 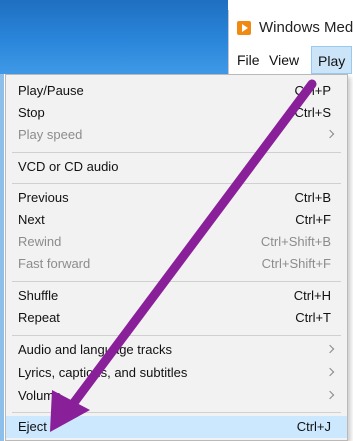 I want to click on menu-item-label: Volume, so click(x=40, y=395).